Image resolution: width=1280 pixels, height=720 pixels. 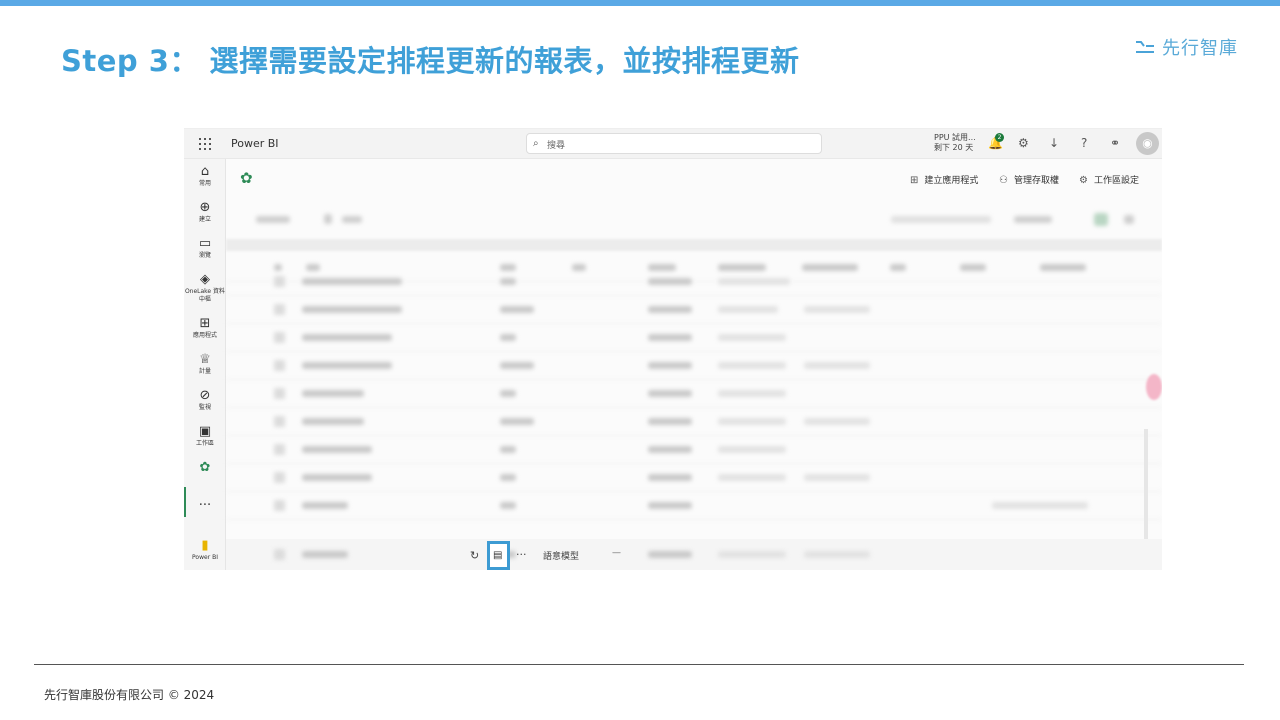 I want to click on plus-circle-icon: ⊕, so click(x=205, y=207).